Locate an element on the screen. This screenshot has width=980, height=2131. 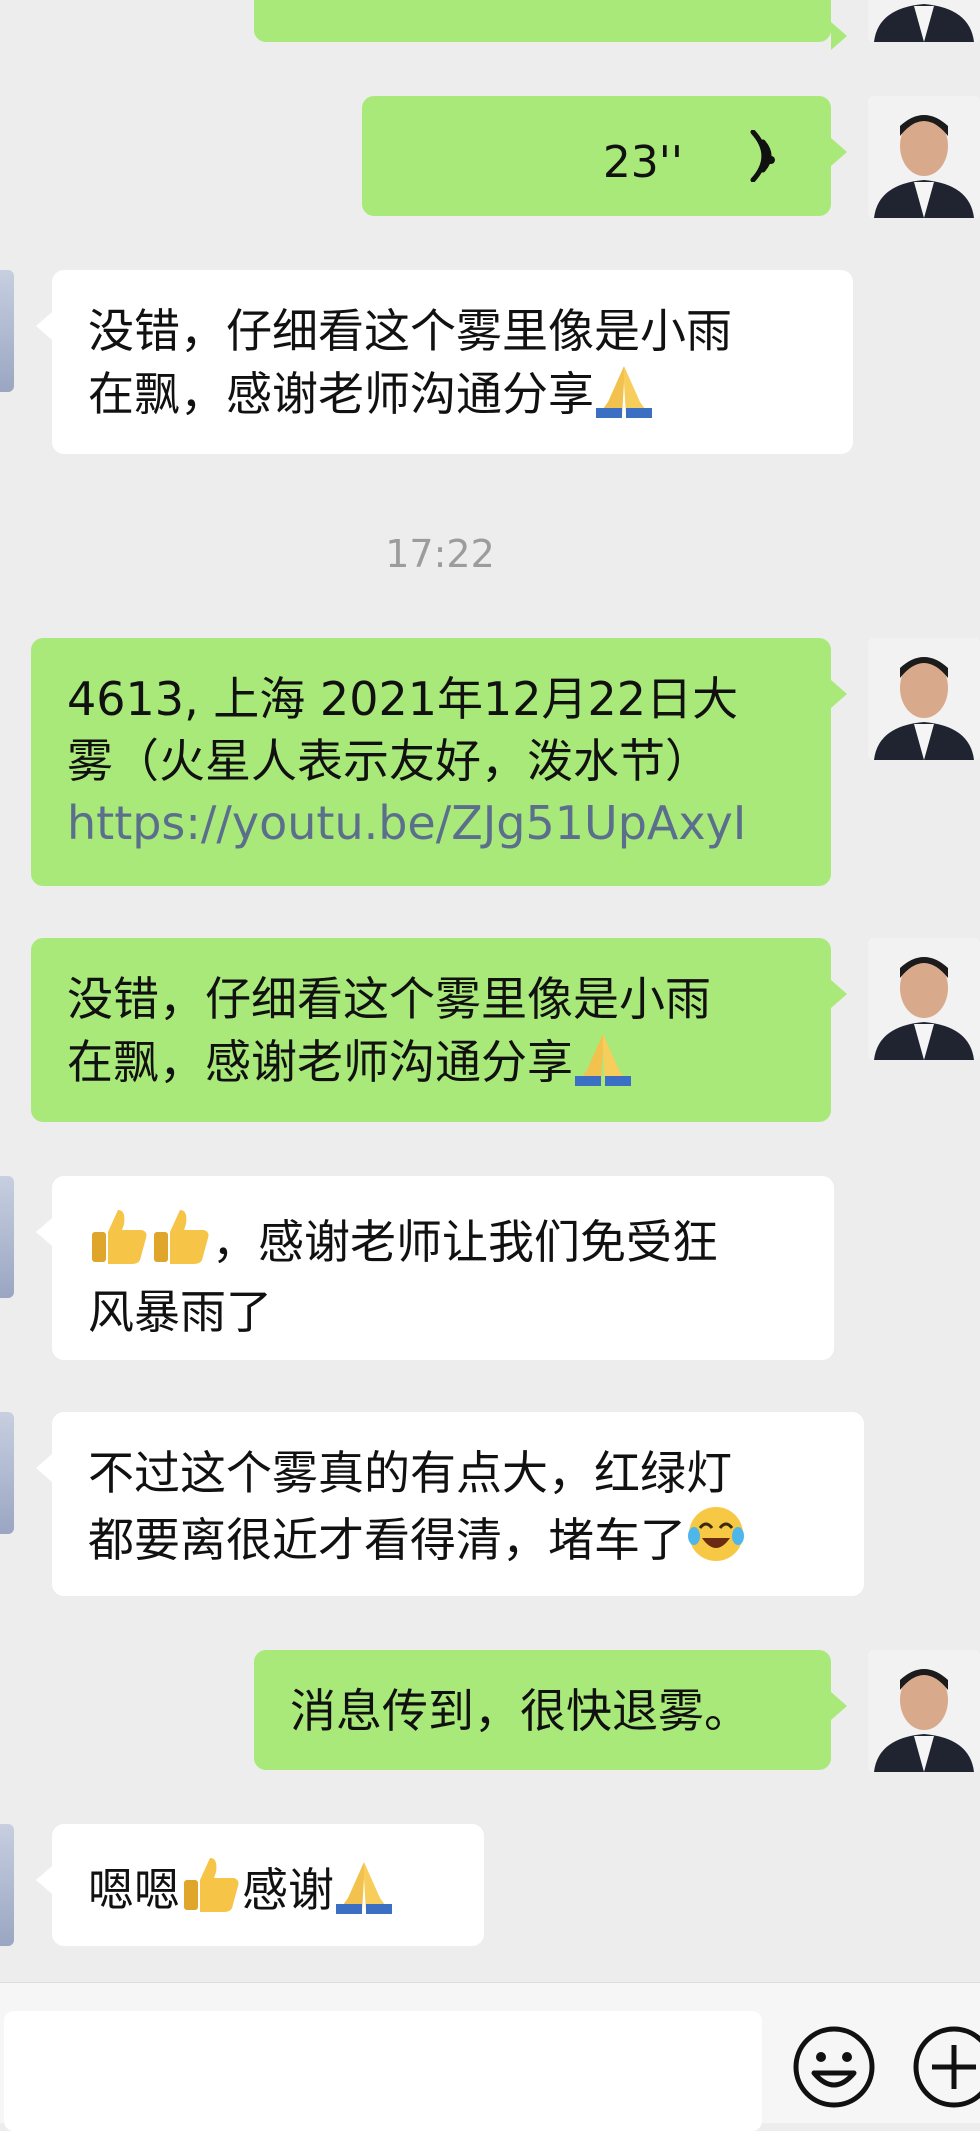
voice-duration: 23'' is located at coordinates (642, 162).